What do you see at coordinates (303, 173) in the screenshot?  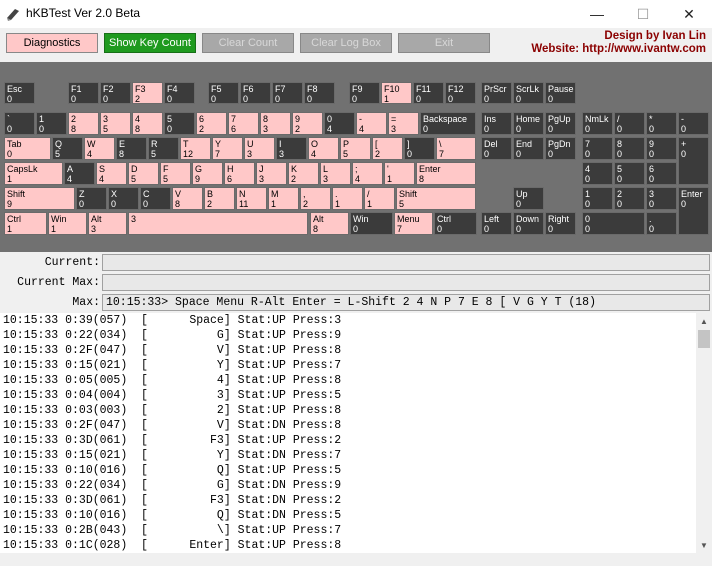 I see `key-k: K2` at bounding box center [303, 173].